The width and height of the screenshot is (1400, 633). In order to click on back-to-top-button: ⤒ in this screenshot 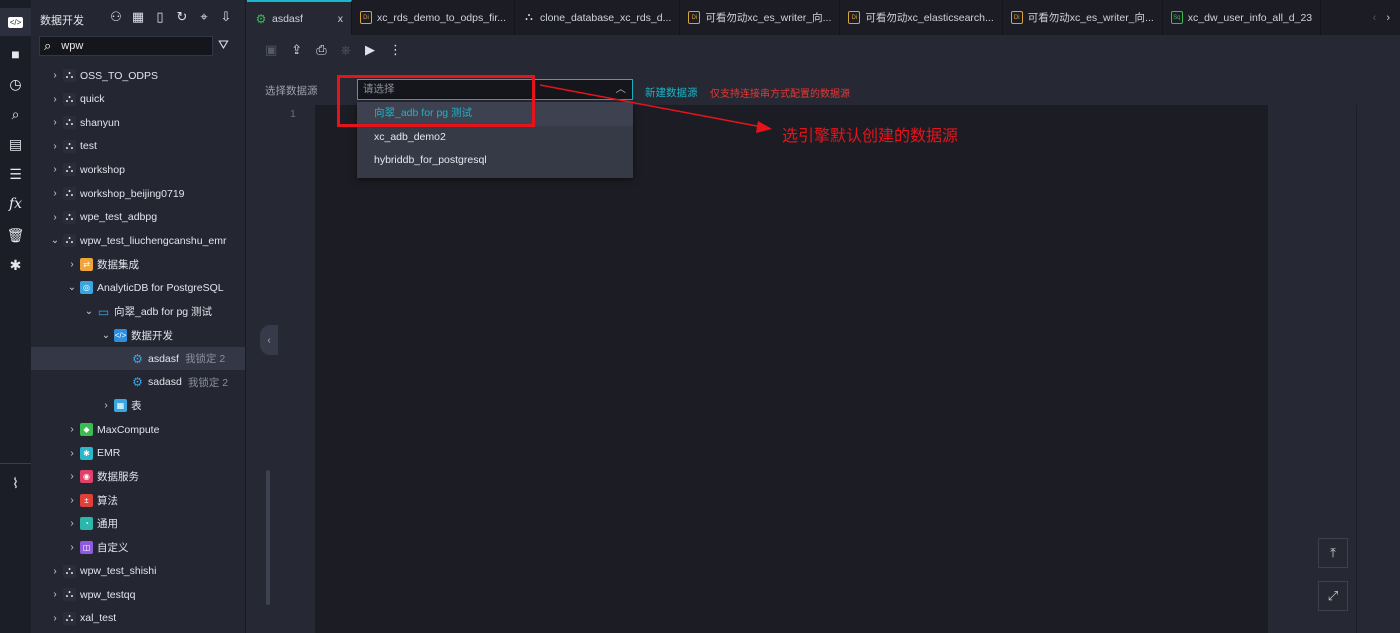, I will do `click(1333, 553)`.